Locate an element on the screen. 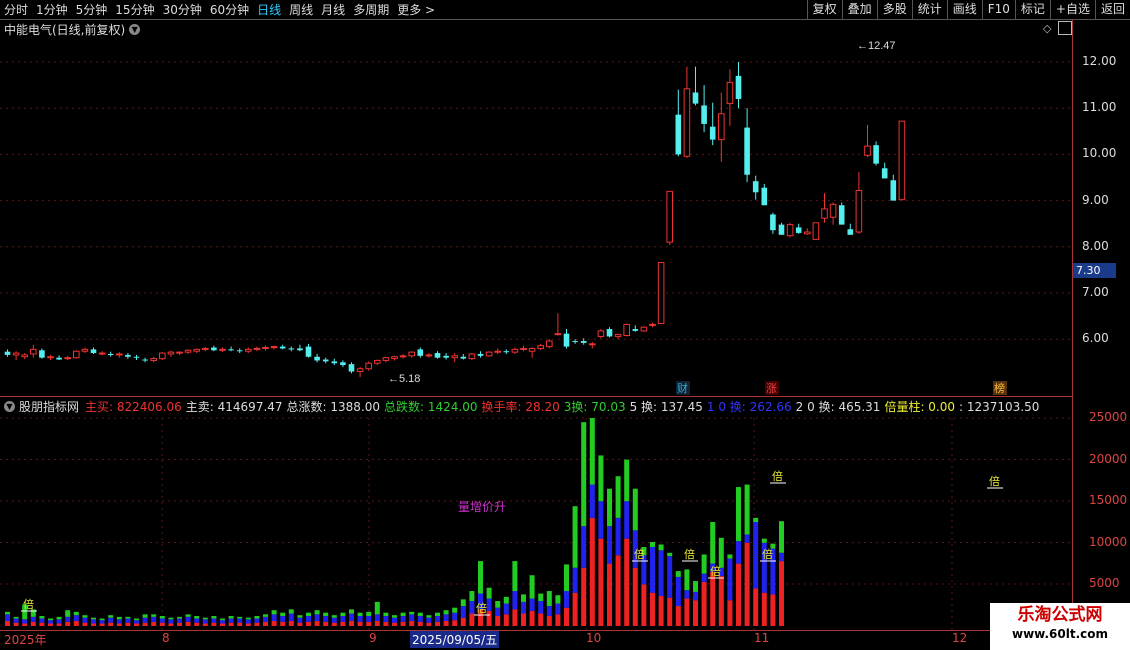  indicator-field: 总跌数: 1424.00 is located at coordinates (430, 407).